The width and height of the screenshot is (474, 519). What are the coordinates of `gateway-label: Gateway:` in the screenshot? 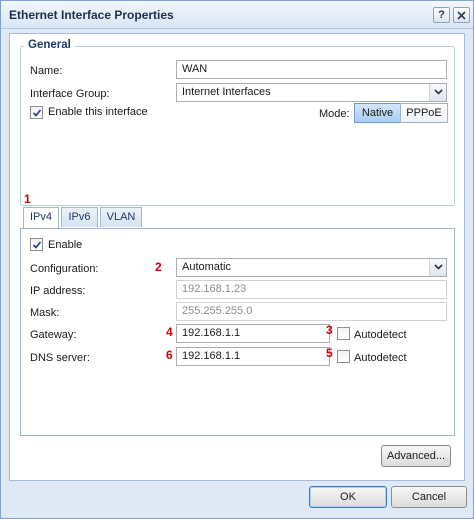 It's located at (53, 335).